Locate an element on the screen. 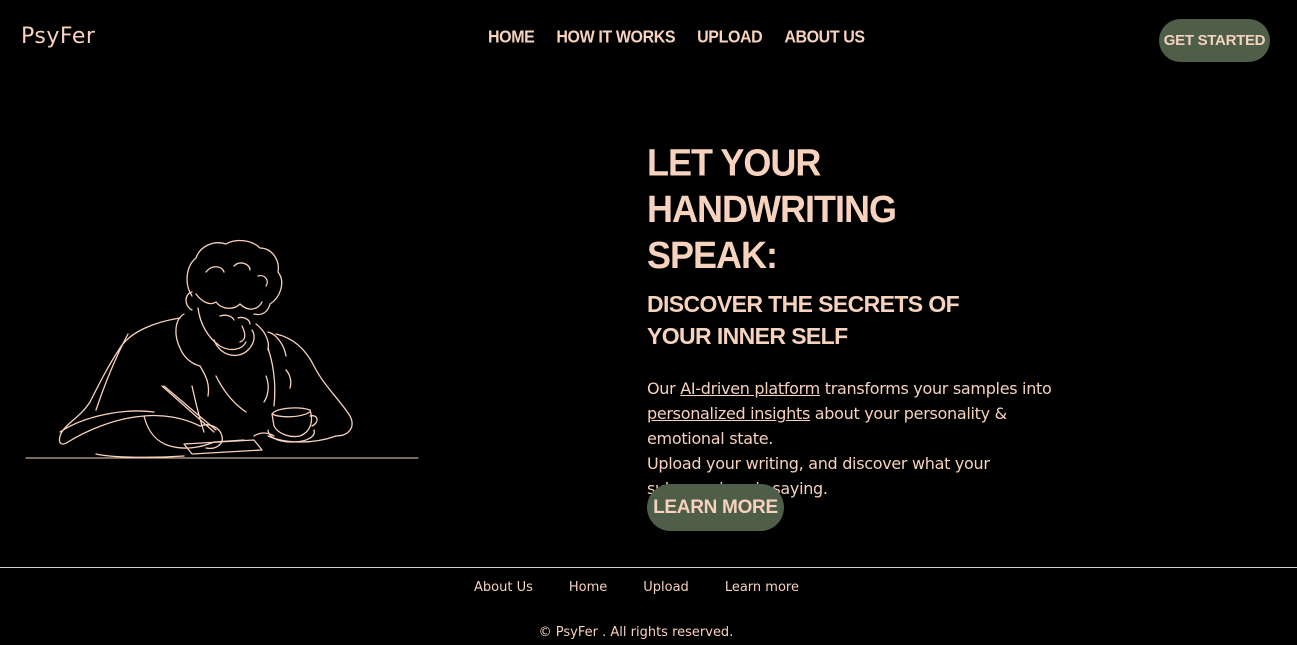  personalized-insights-link: personalized insights is located at coordinates (728, 413).